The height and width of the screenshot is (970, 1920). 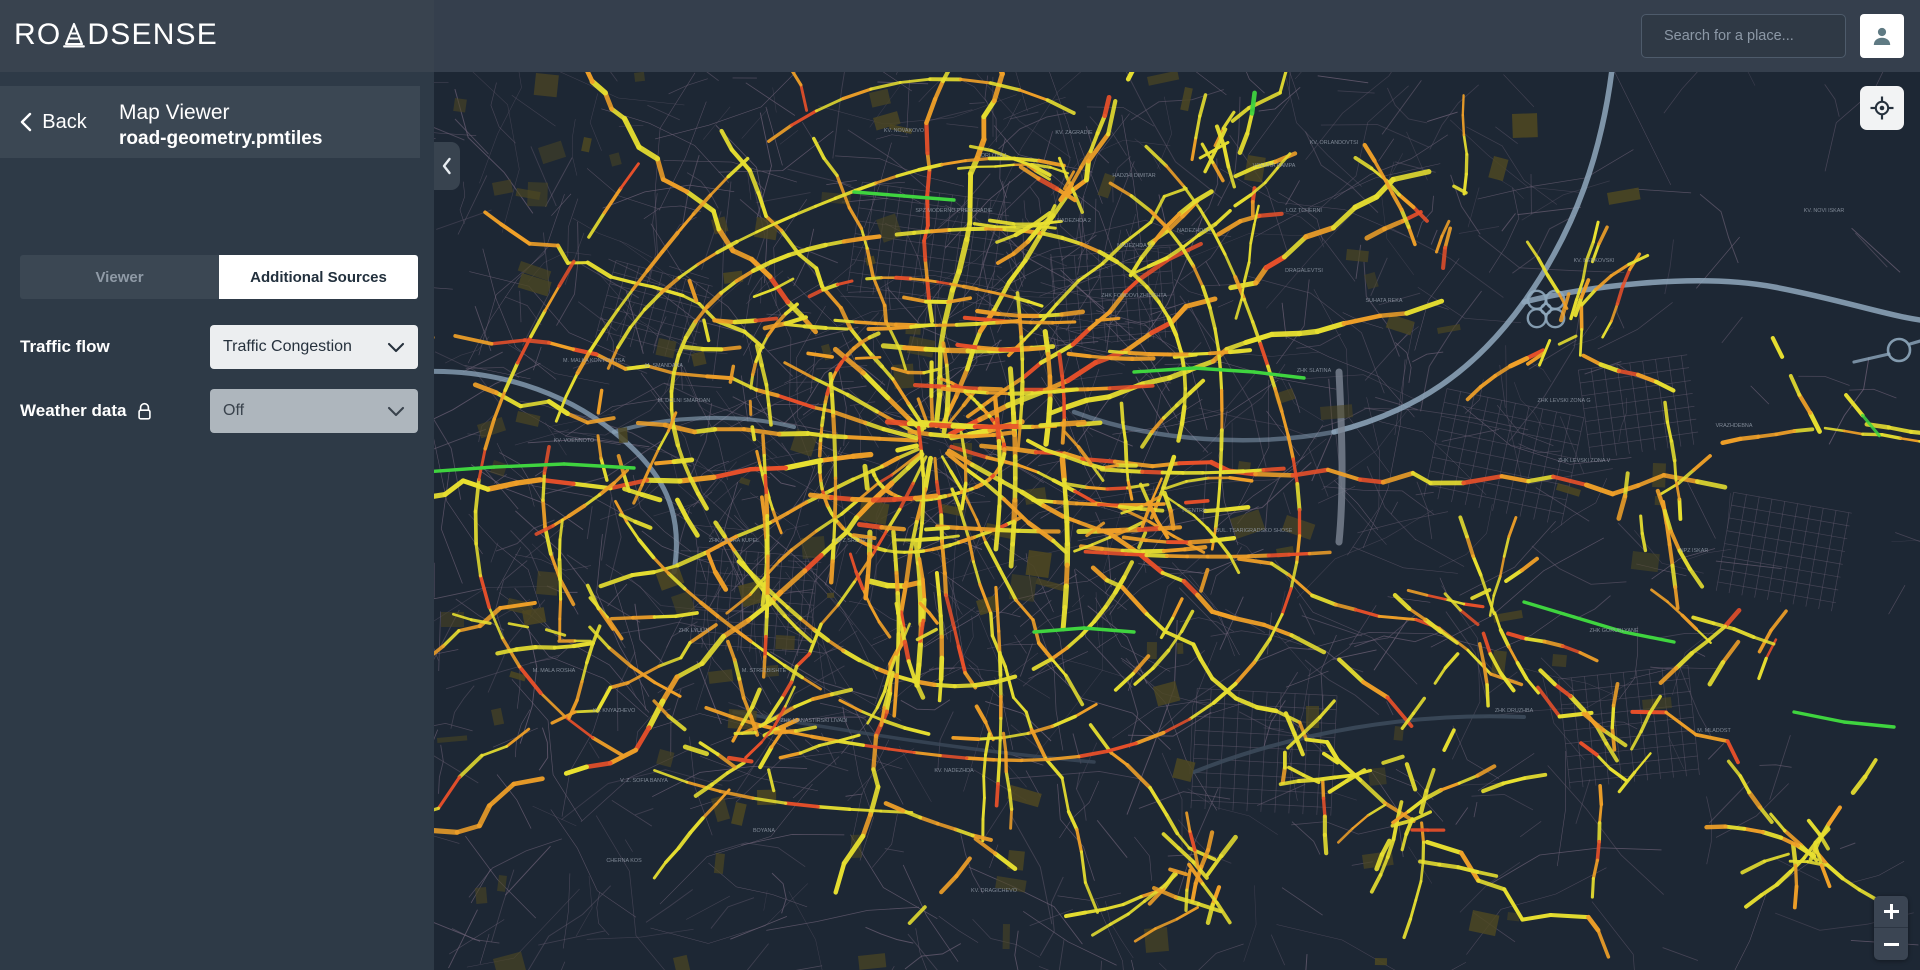 I want to click on zoom-out-button, so click(x=1891, y=944).